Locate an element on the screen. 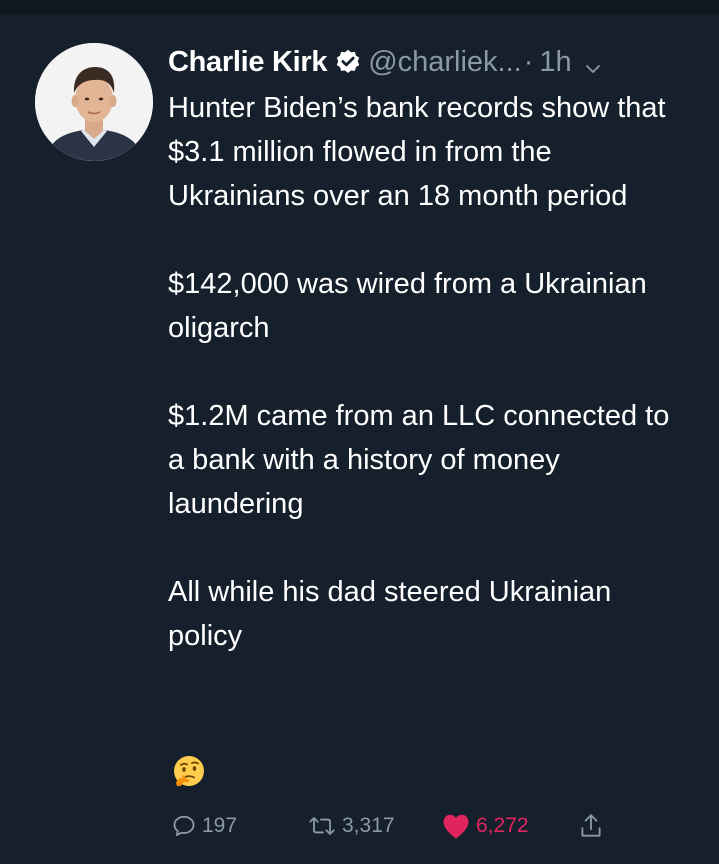 Image resolution: width=719 pixels, height=864 pixels. retweet-count: 3,317 is located at coordinates (368, 825).